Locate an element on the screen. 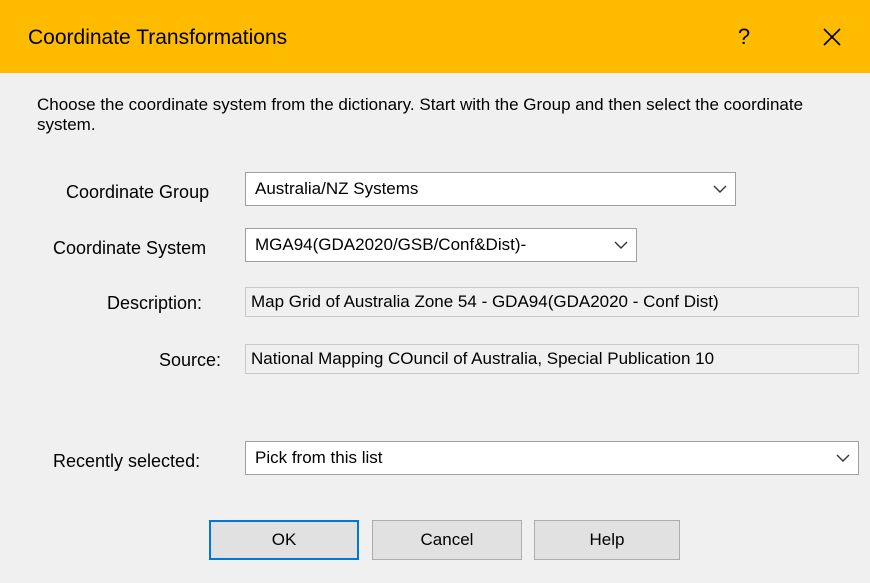 The width and height of the screenshot is (870, 583). recently-selected-label: Recently selected: is located at coordinates (127, 461).